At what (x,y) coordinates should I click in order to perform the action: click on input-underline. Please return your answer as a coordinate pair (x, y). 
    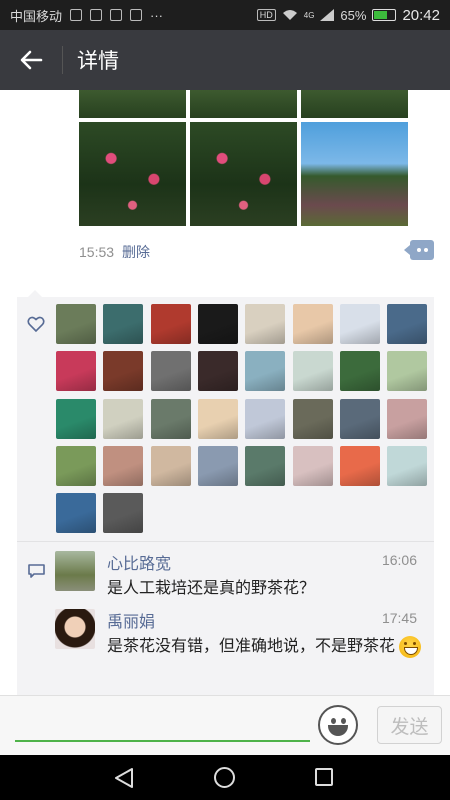
    Looking at the image, I should click on (162, 741).